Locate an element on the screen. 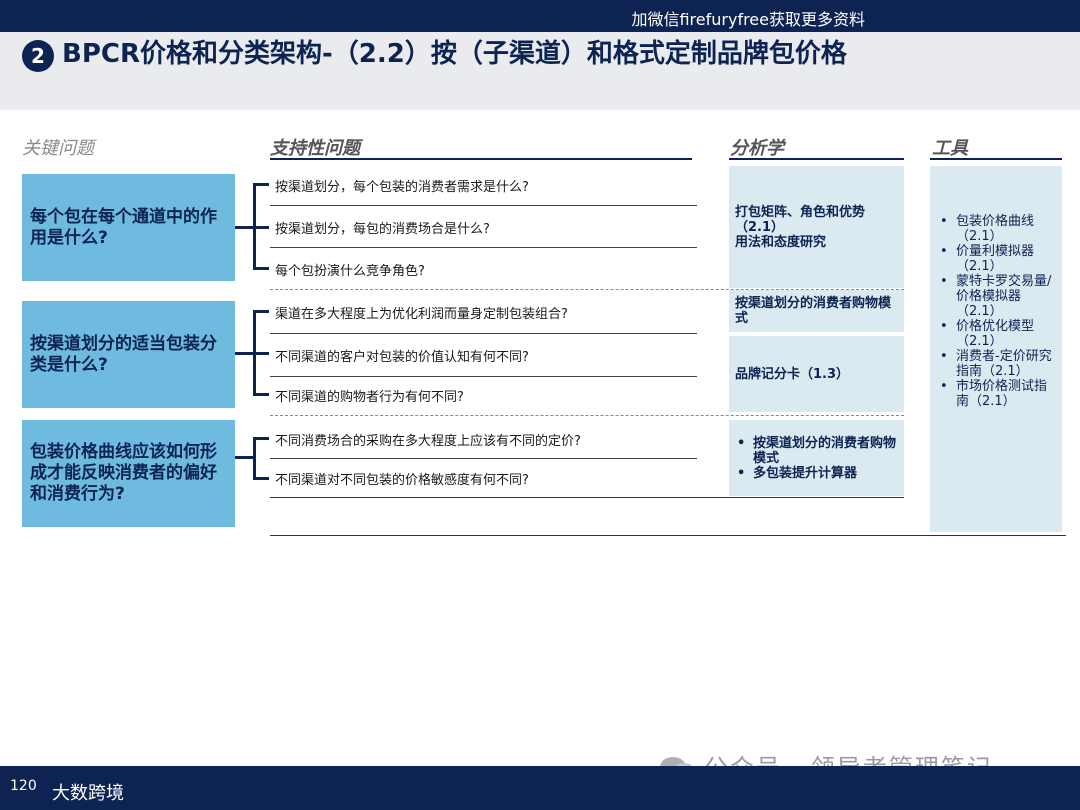 The height and width of the screenshot is (810, 1080). group-divider is located at coordinates (587, 415).